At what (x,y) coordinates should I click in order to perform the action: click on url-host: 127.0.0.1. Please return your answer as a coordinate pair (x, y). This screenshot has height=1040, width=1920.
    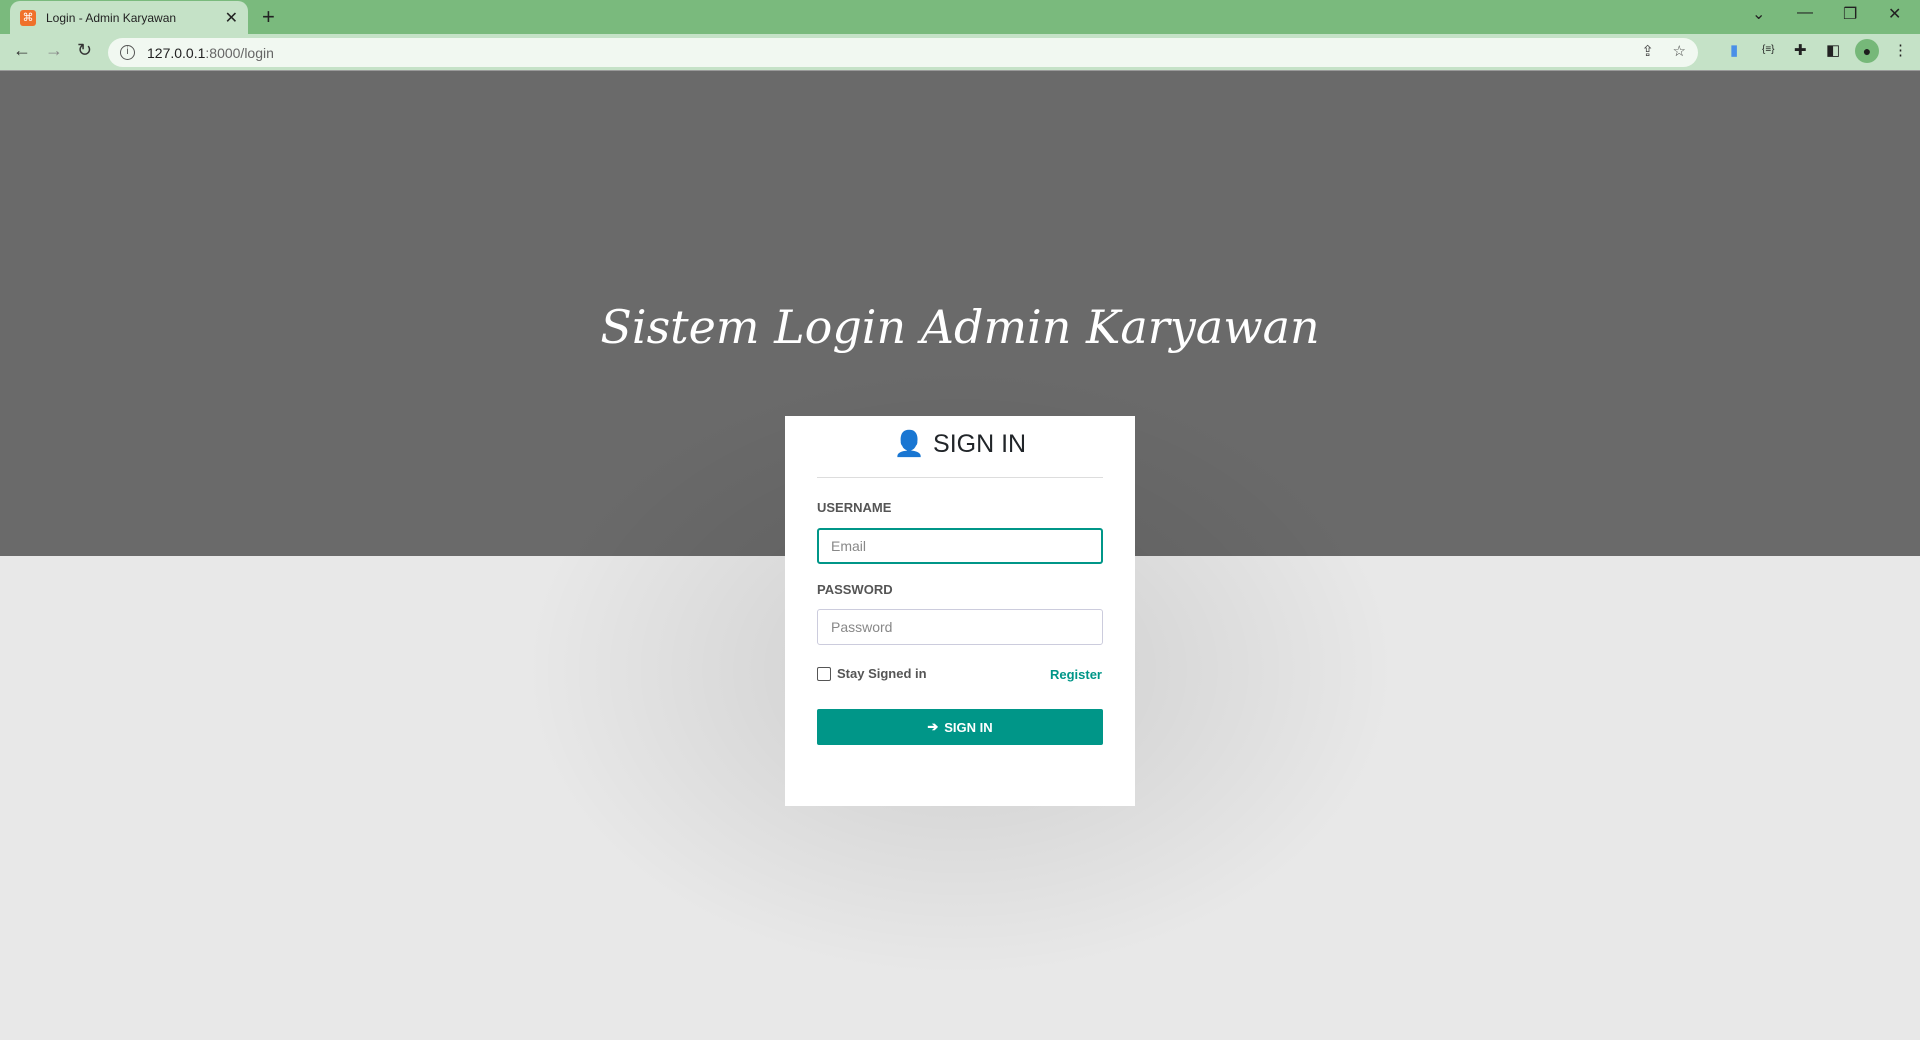
    Looking at the image, I should click on (176, 52).